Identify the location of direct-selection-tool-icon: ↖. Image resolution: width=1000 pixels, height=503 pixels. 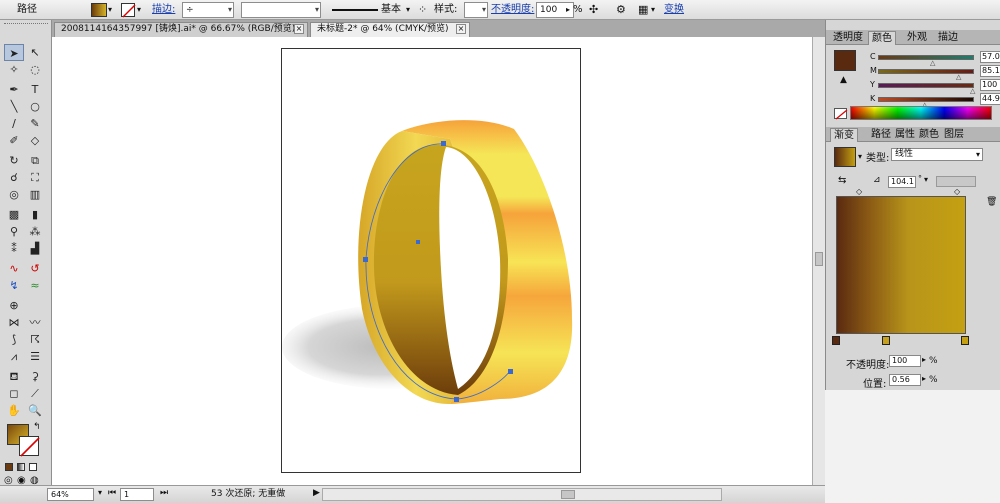
(35, 52).